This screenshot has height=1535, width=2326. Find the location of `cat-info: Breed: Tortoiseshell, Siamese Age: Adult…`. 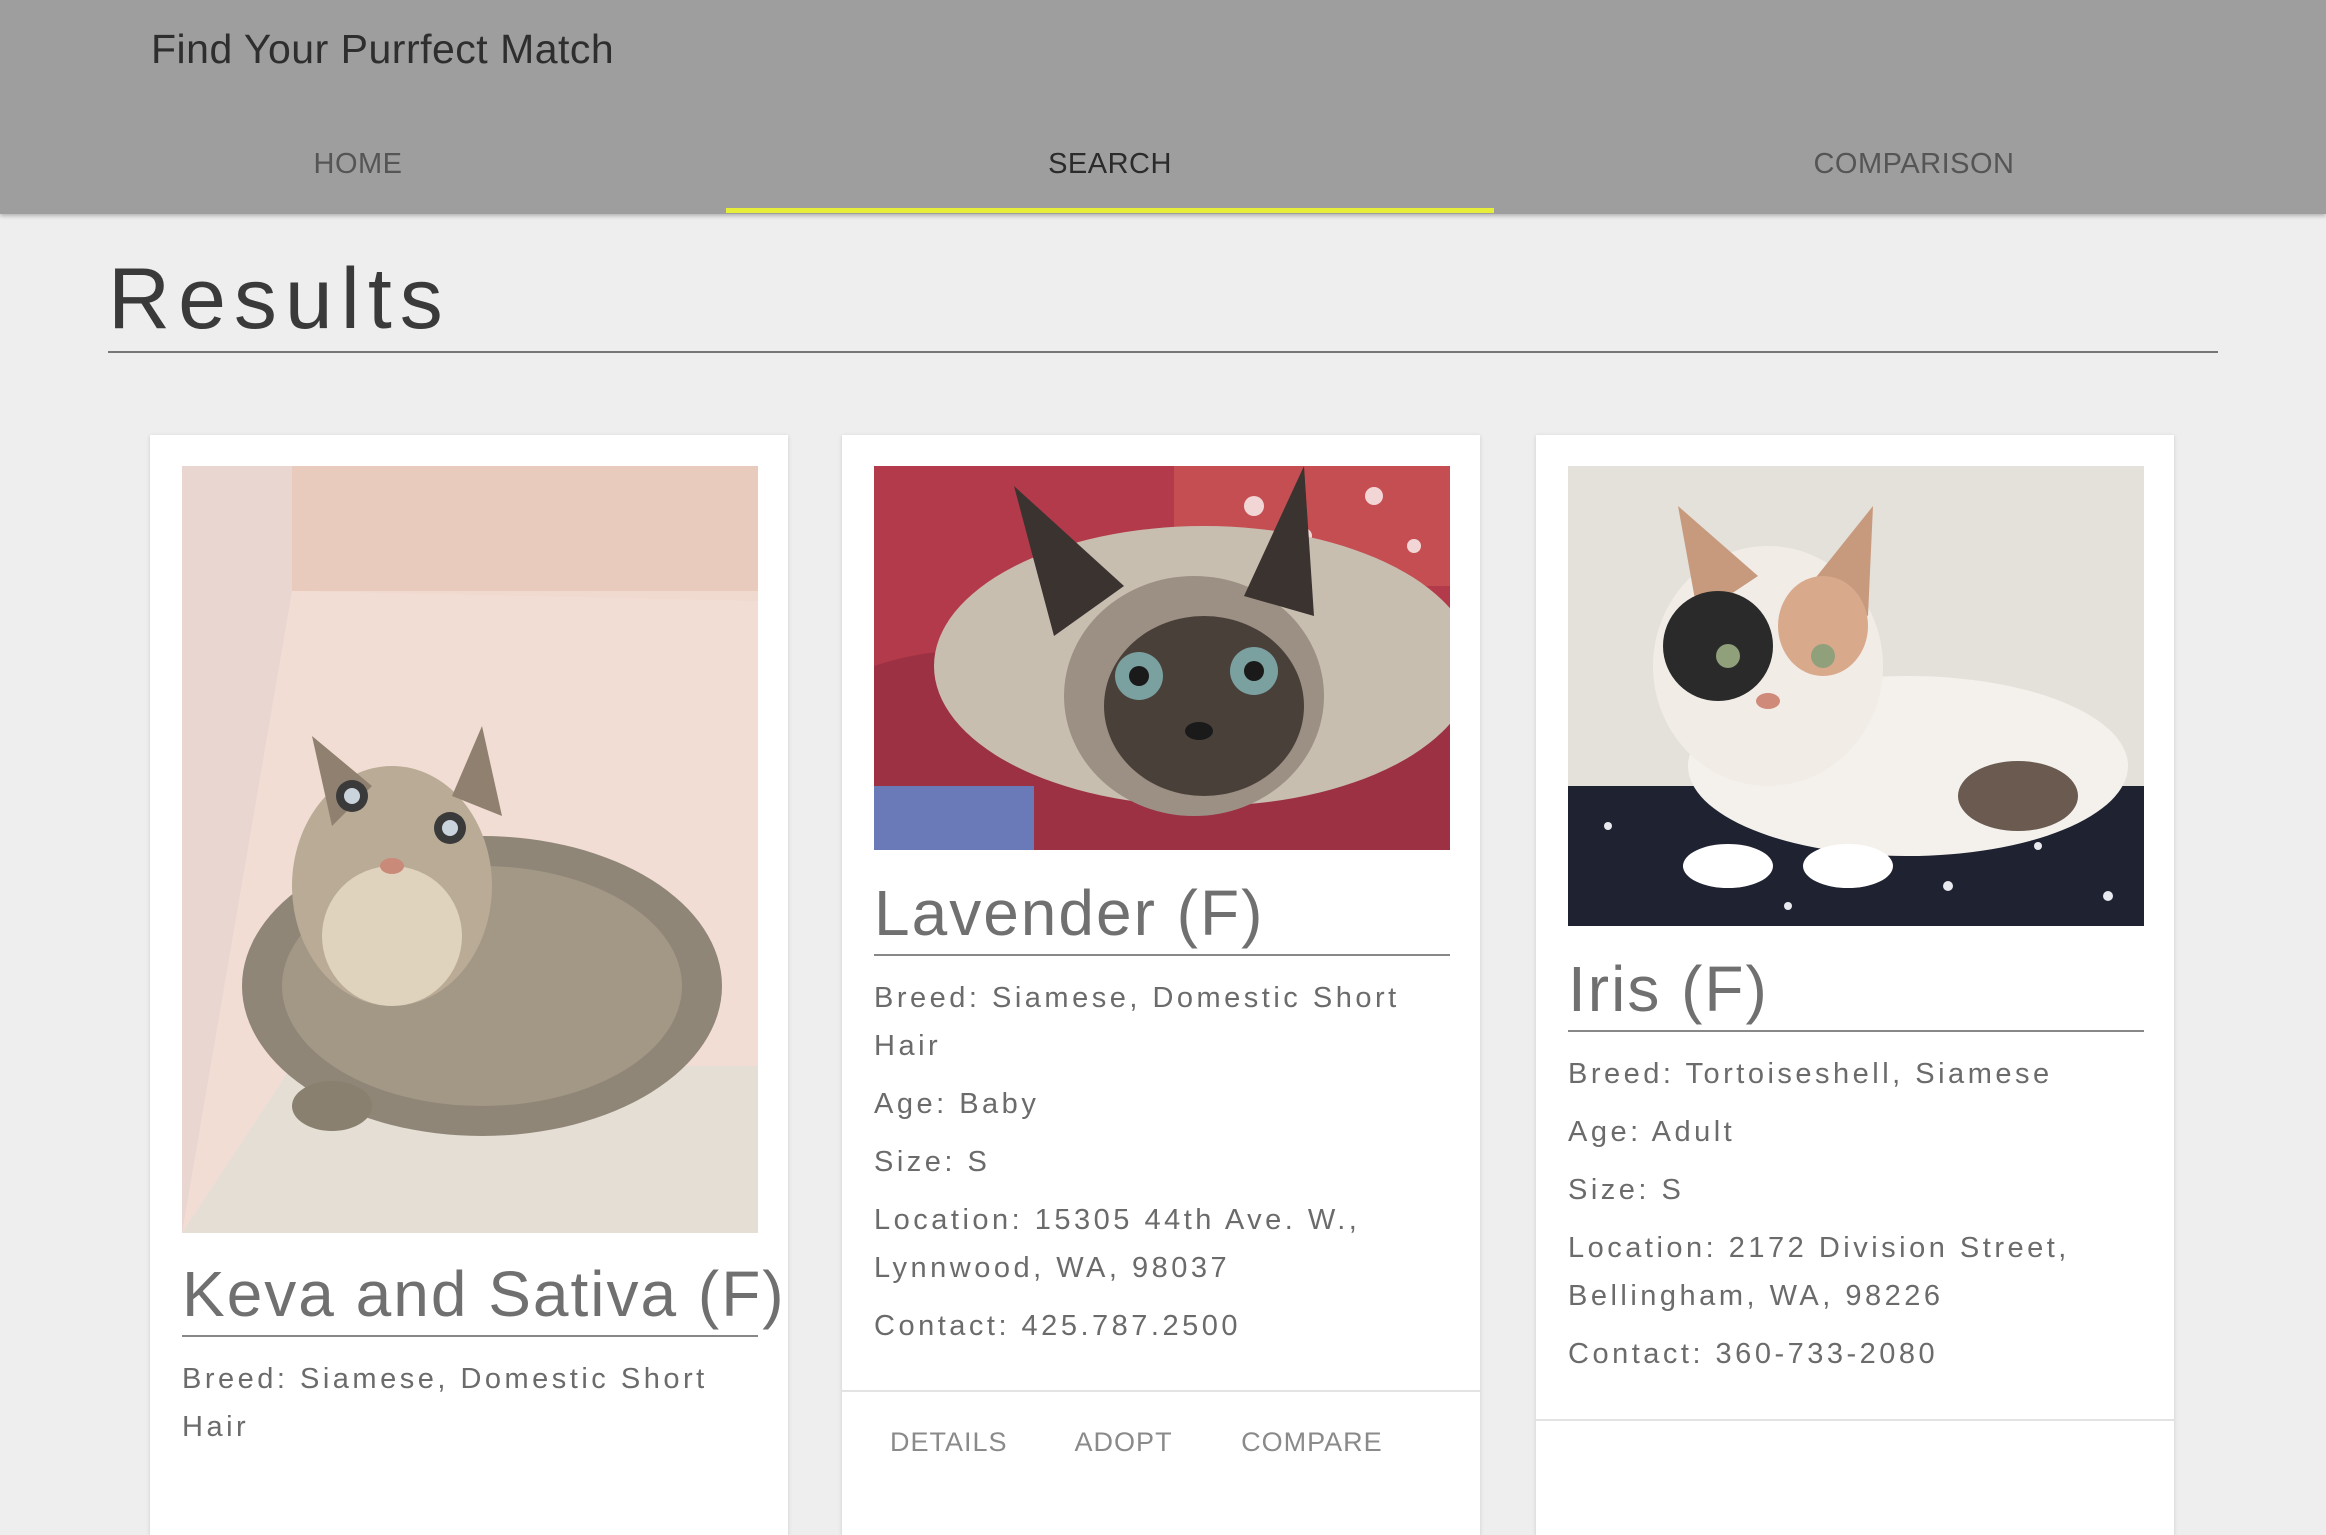

cat-info: Breed: Tortoiseshell, Siamese Age: Adult… is located at coordinates (1848, 1219).